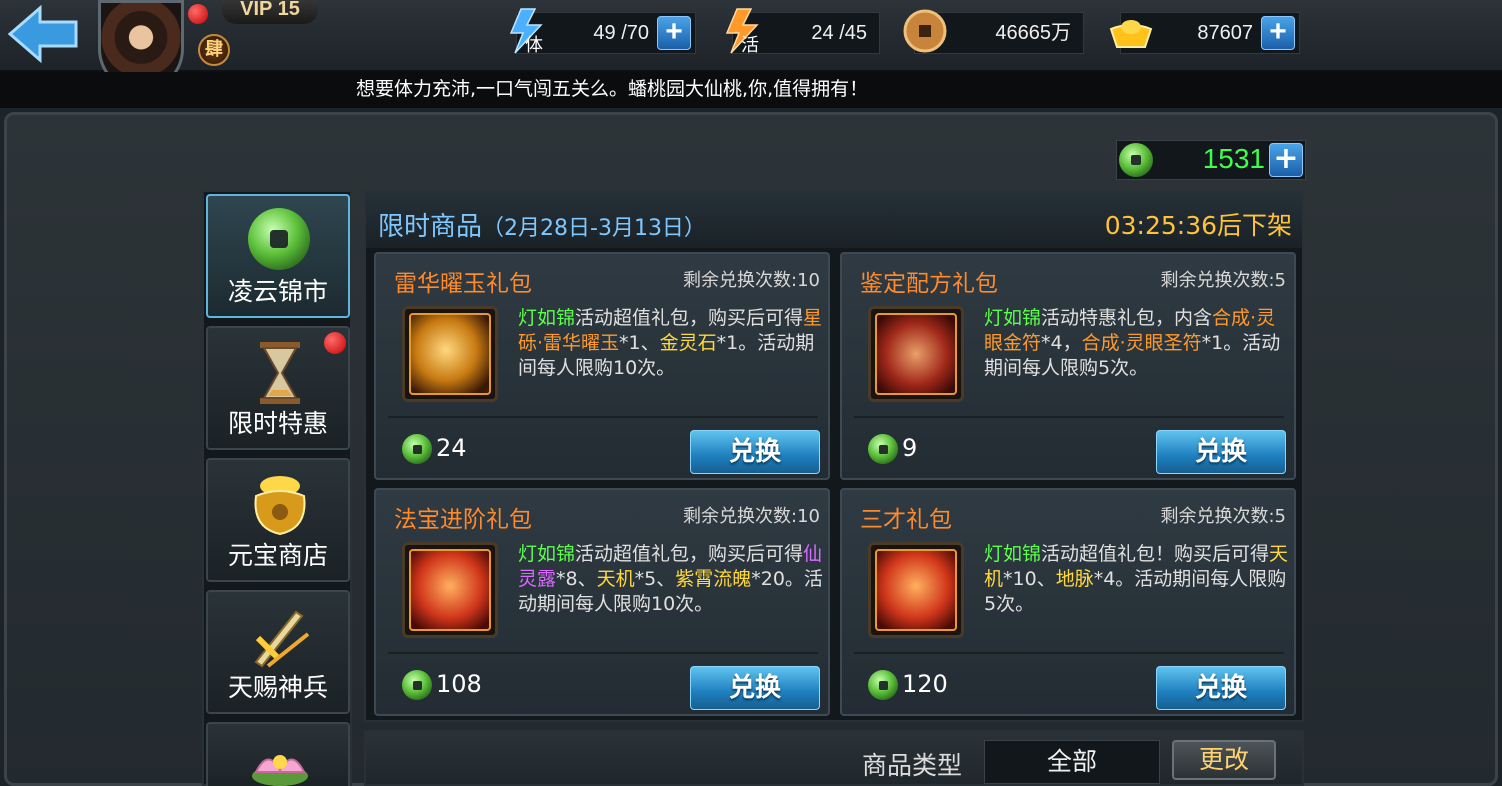 The height and width of the screenshot is (786, 1502). Describe the element at coordinates (910, 448) in the screenshot. I see `price-value: 9` at that location.